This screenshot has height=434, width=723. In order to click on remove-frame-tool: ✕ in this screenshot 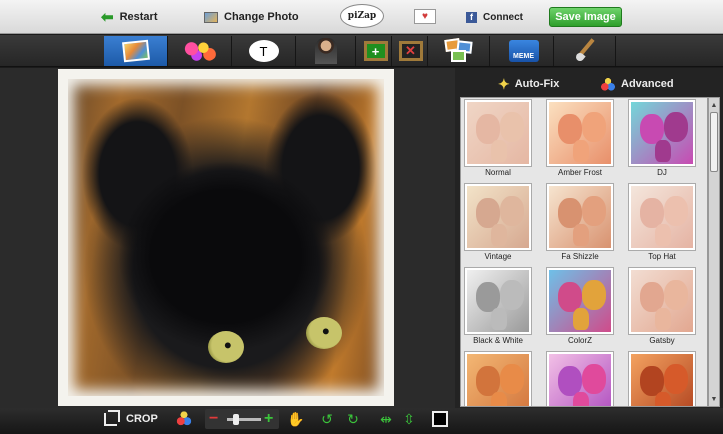, I will do `click(411, 51)`.